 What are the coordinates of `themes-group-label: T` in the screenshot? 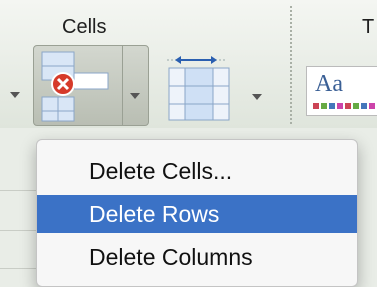 It's located at (368, 27).